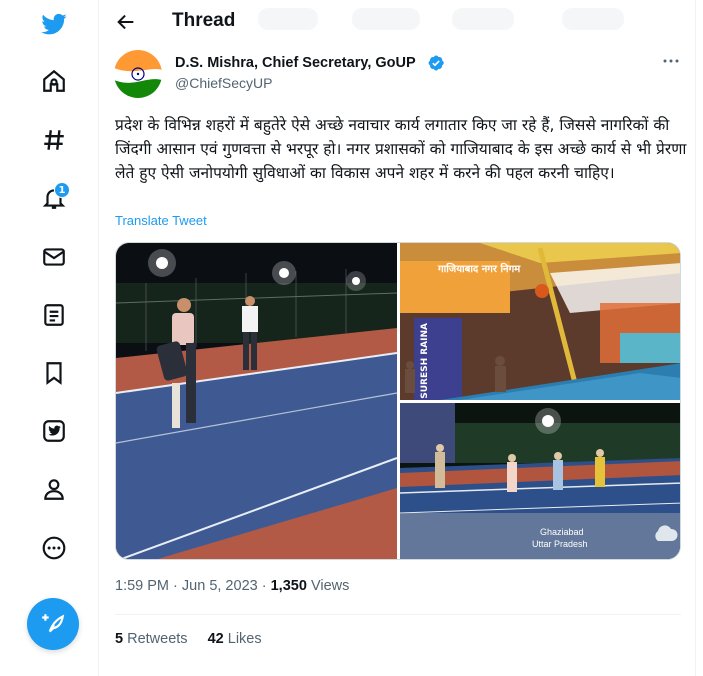 Image resolution: width=703 pixels, height=676 pixels. Describe the element at coordinates (119, 639) in the screenshot. I see `retweets-count: 5` at that location.